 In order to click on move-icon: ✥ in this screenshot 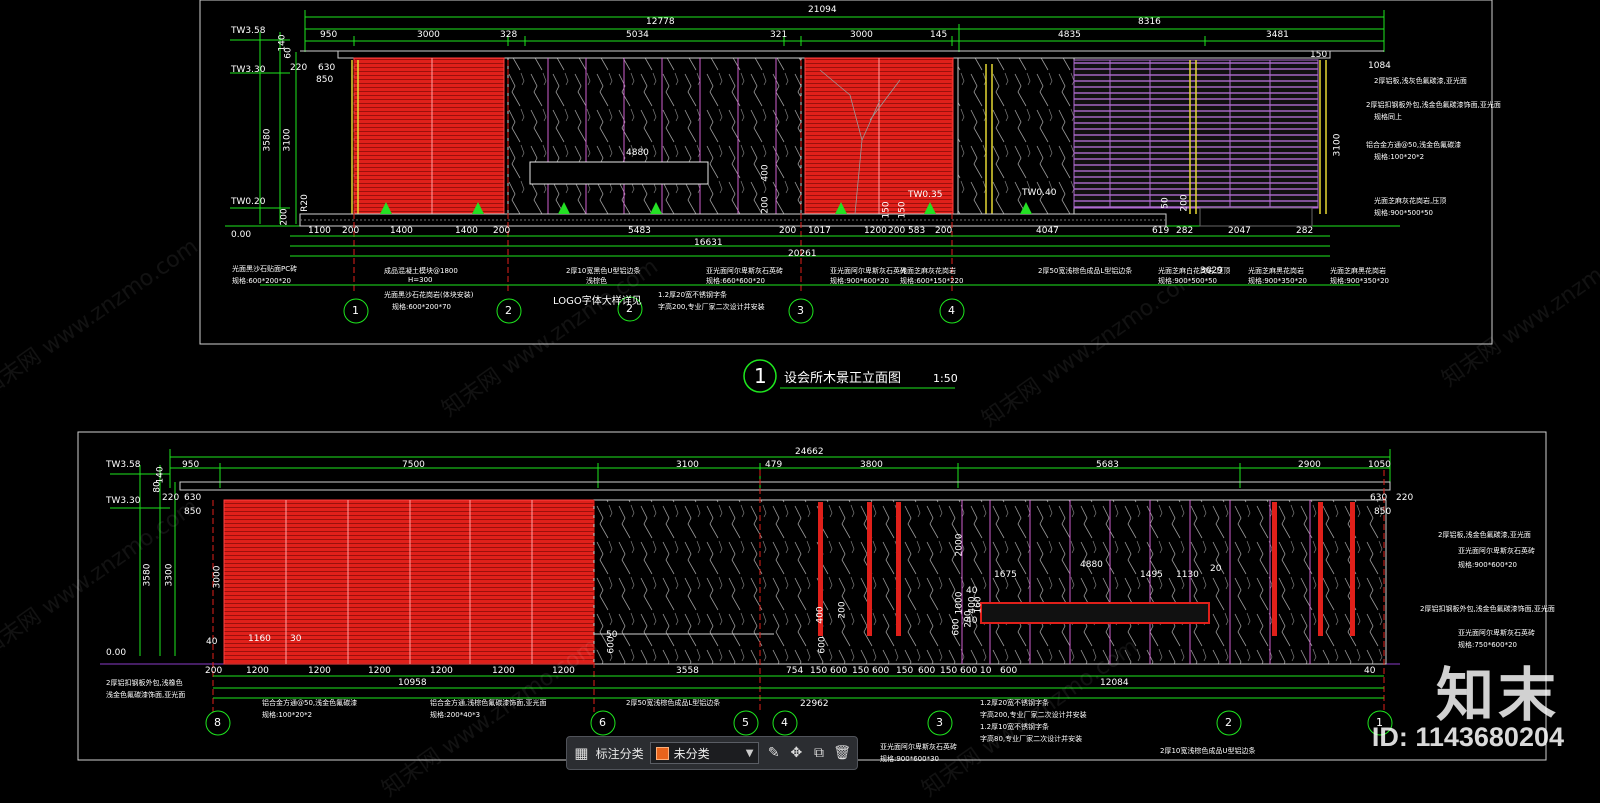, I will do `click(796, 753)`.